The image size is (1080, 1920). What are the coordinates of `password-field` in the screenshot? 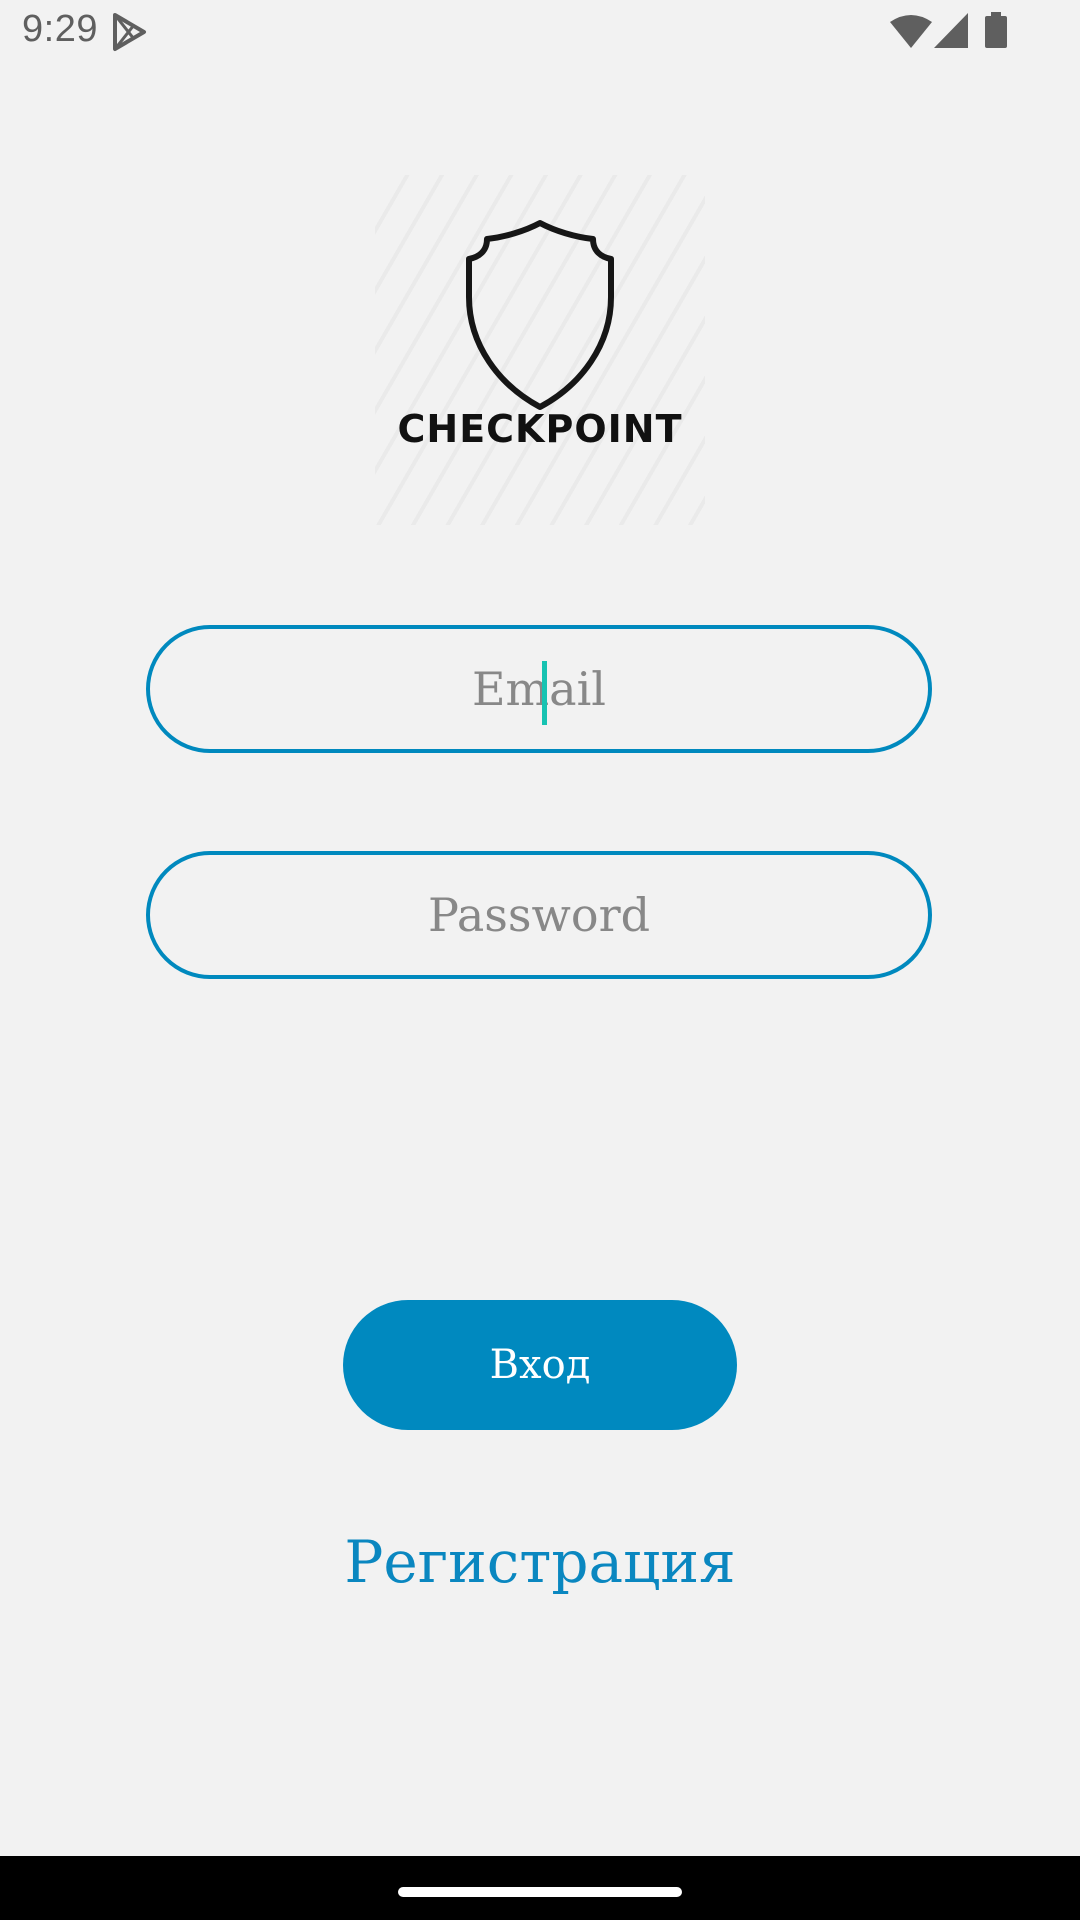 It's located at (539, 915).